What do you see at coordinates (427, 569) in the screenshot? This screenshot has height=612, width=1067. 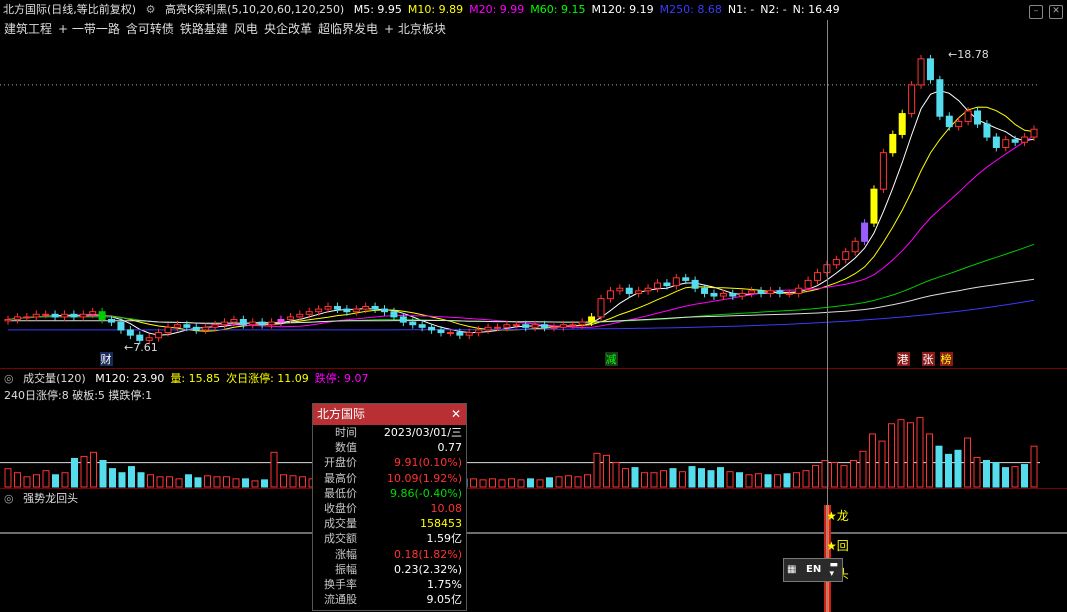 I see `info-value: 0.23(2.32%)` at bounding box center [427, 569].